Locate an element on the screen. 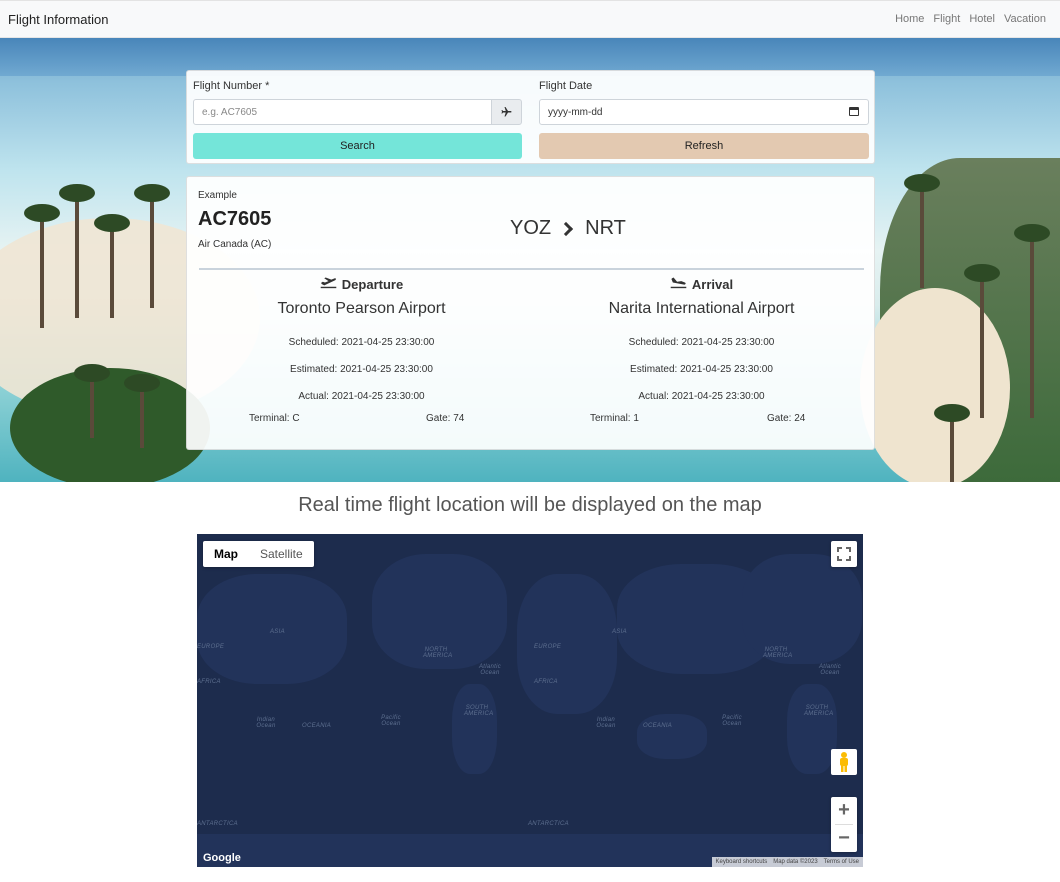 The width and height of the screenshot is (1060, 882). departure-terminal: Terminal: C is located at coordinates (274, 418).